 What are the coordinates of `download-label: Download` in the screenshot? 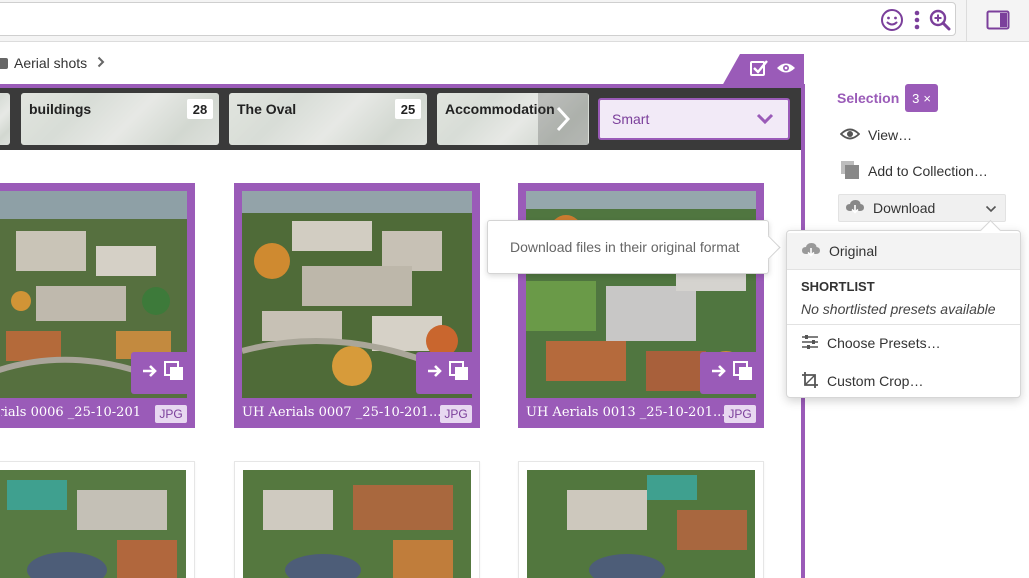 It's located at (904, 208).